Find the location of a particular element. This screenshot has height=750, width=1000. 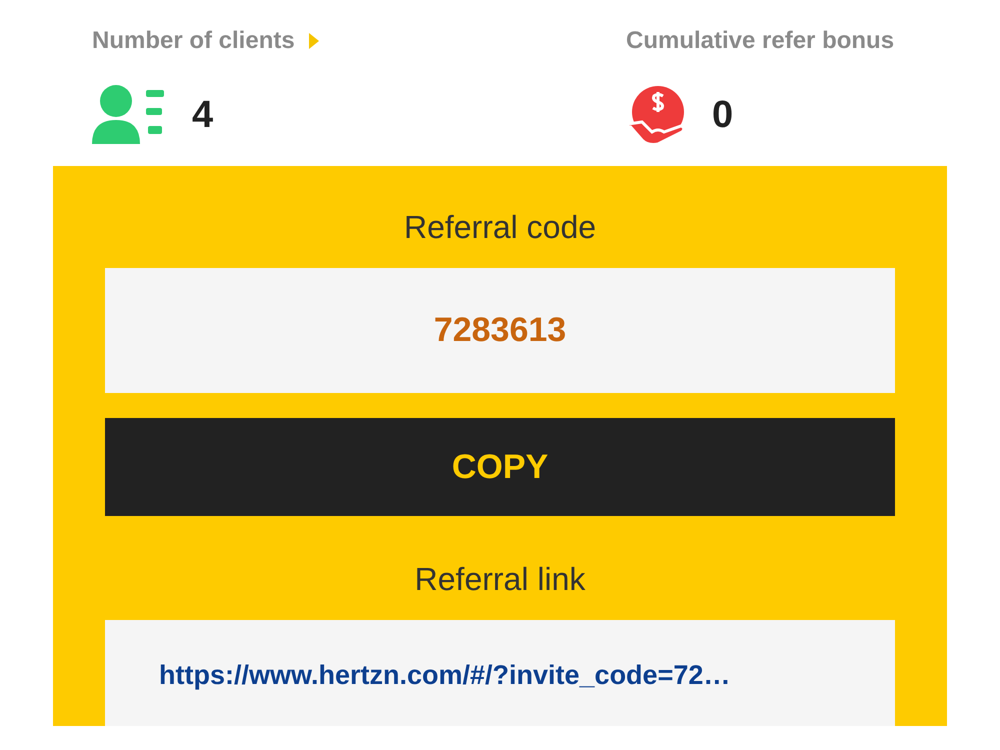

stat-label: Number of clients is located at coordinates (193, 41).